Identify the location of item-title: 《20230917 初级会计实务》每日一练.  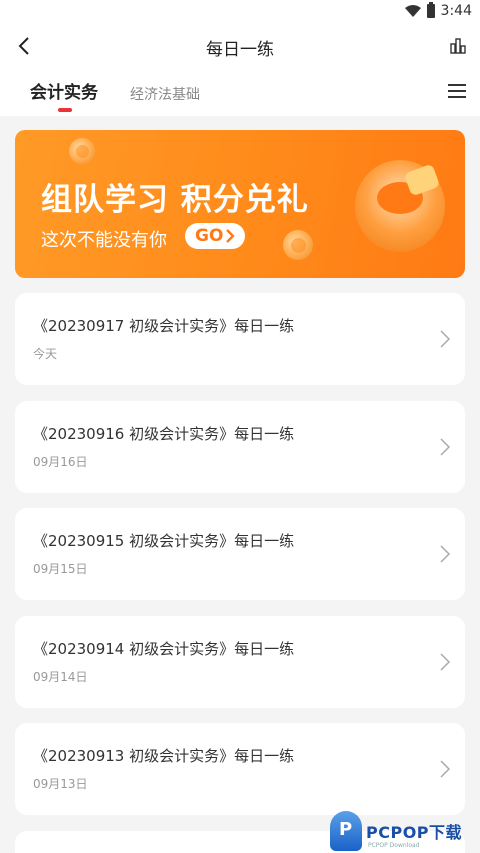
(164, 326).